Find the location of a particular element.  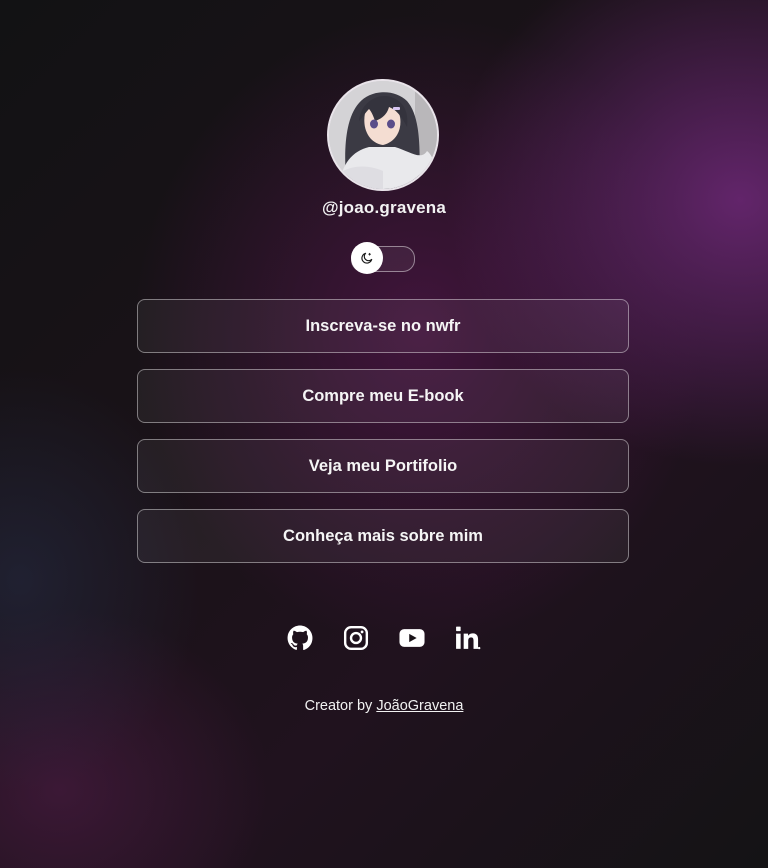

moon-icon is located at coordinates (367, 258).